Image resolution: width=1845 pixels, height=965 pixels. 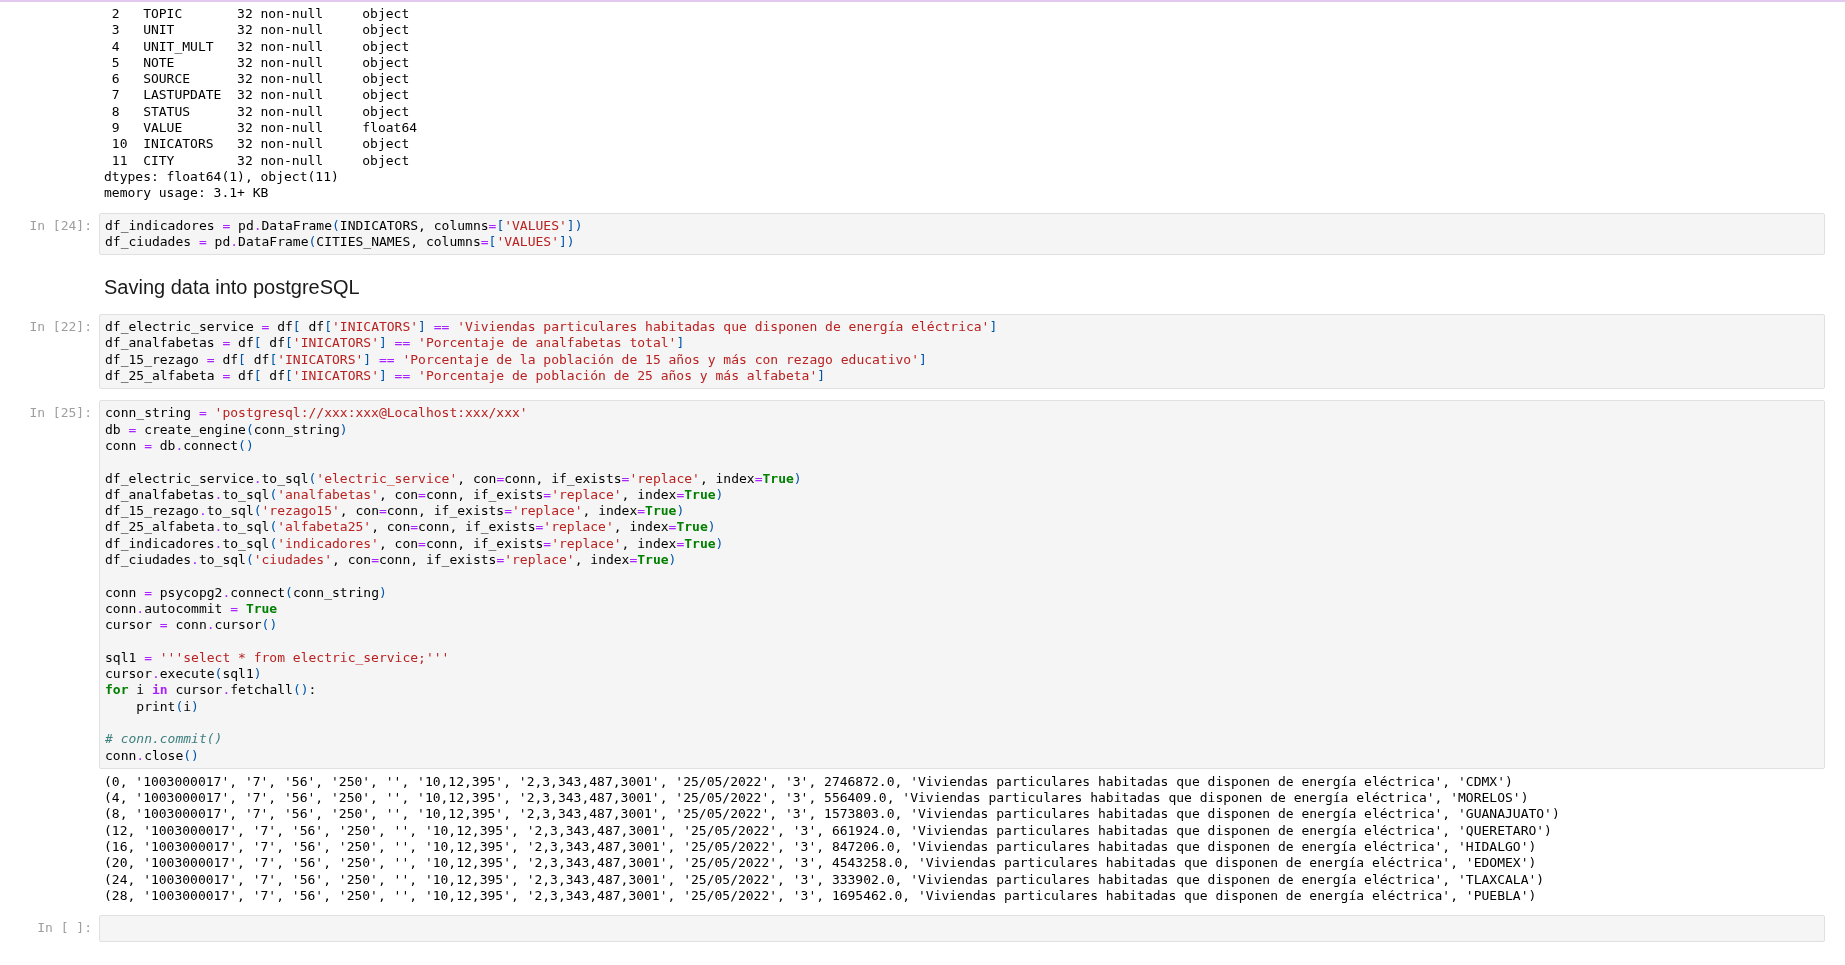 I want to click on code-line: df_ciudades.to_sql('ciudades', con=conn, if_exists='replace', index=True), so click(x=391, y=560).